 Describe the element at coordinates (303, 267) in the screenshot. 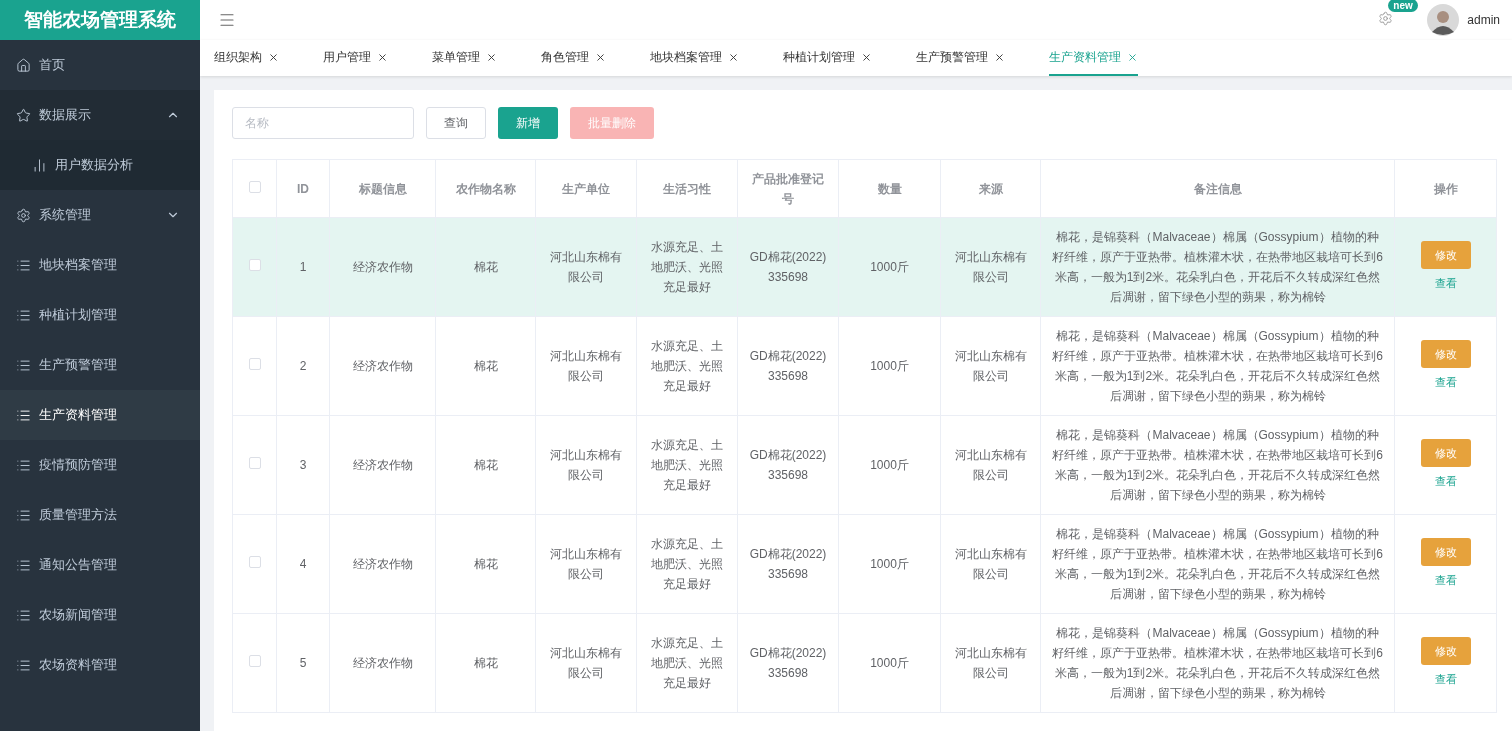

I see `table-cell: 1` at that location.